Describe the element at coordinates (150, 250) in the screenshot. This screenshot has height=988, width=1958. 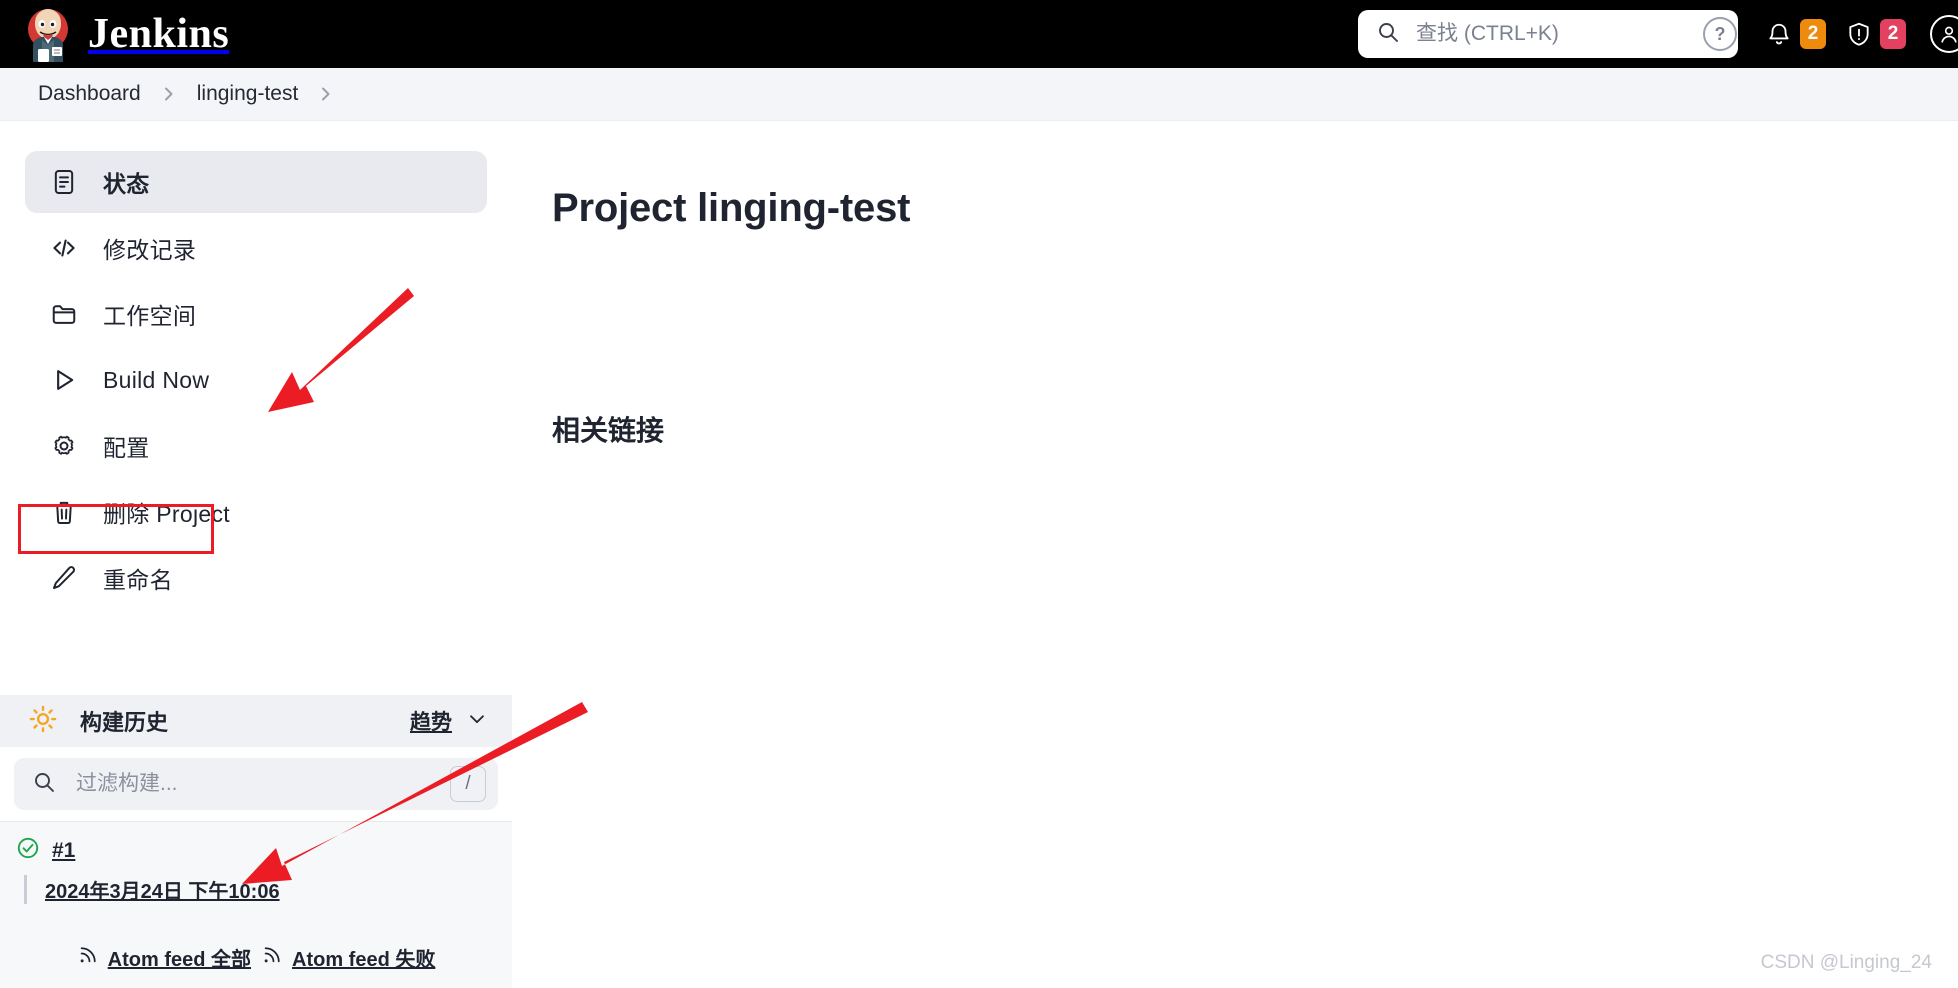
I see `sidebar-item-label: 修改记录` at that location.